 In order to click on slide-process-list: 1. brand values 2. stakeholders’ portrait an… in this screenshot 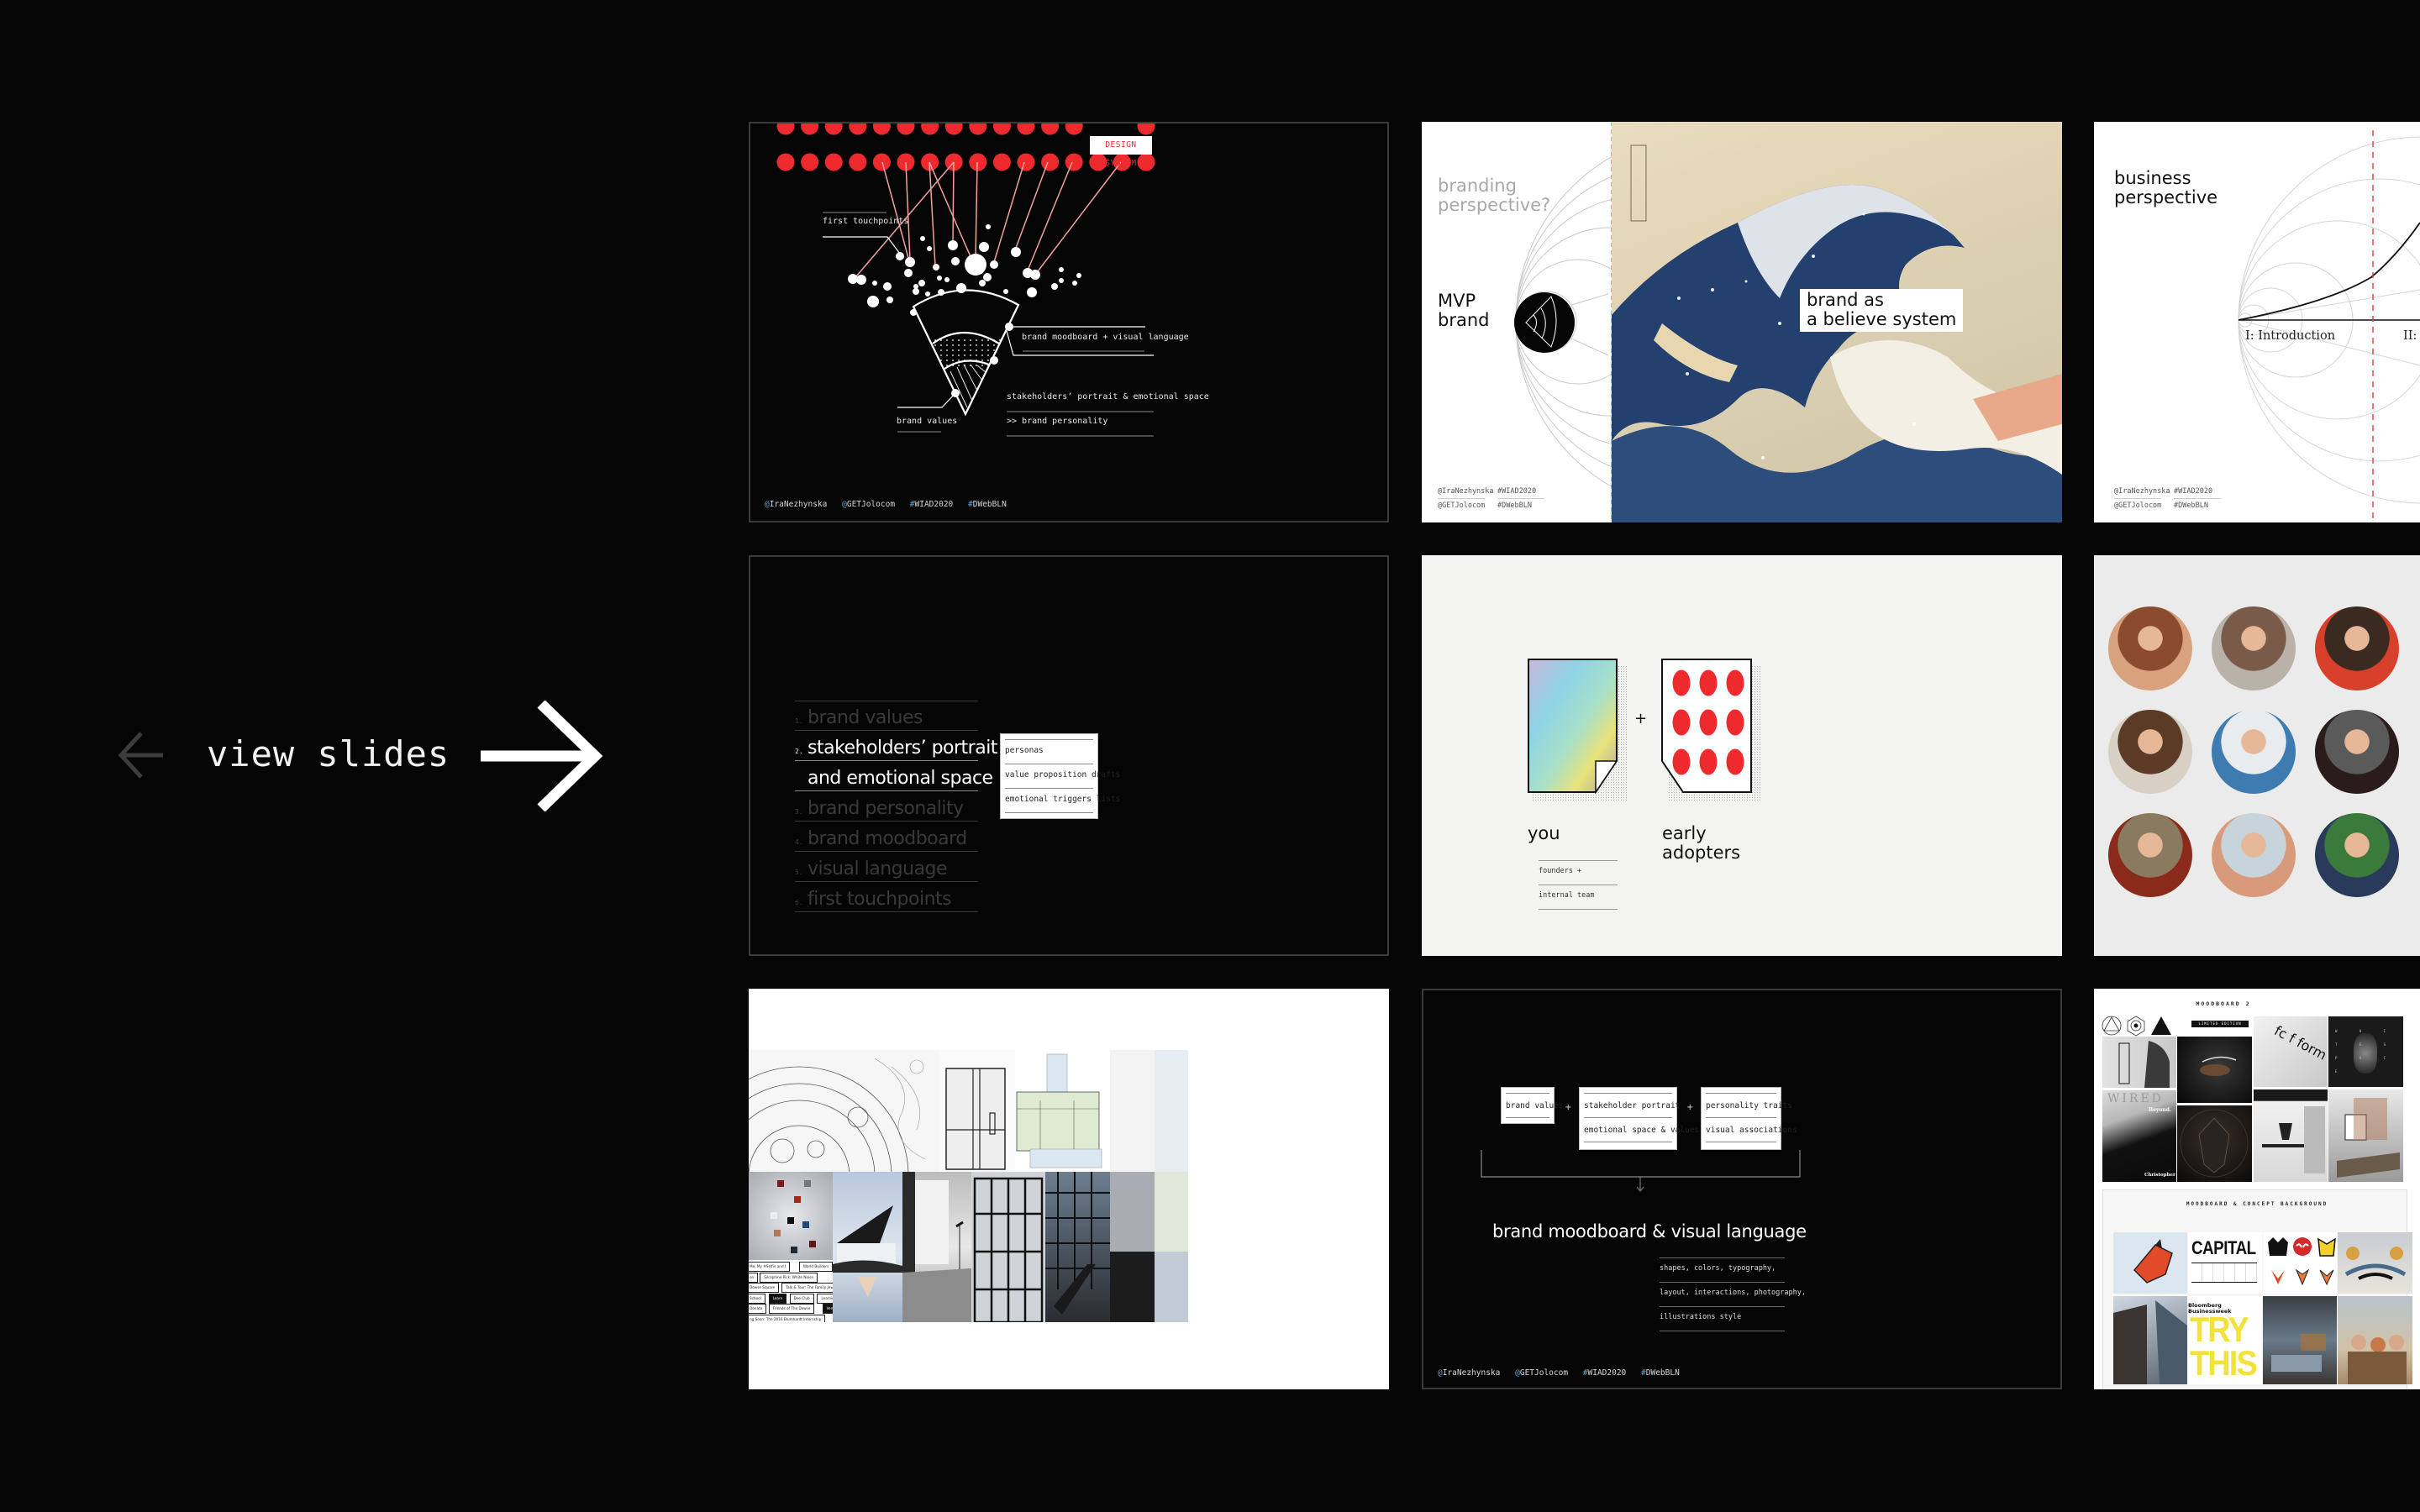, I will do `click(1069, 755)`.